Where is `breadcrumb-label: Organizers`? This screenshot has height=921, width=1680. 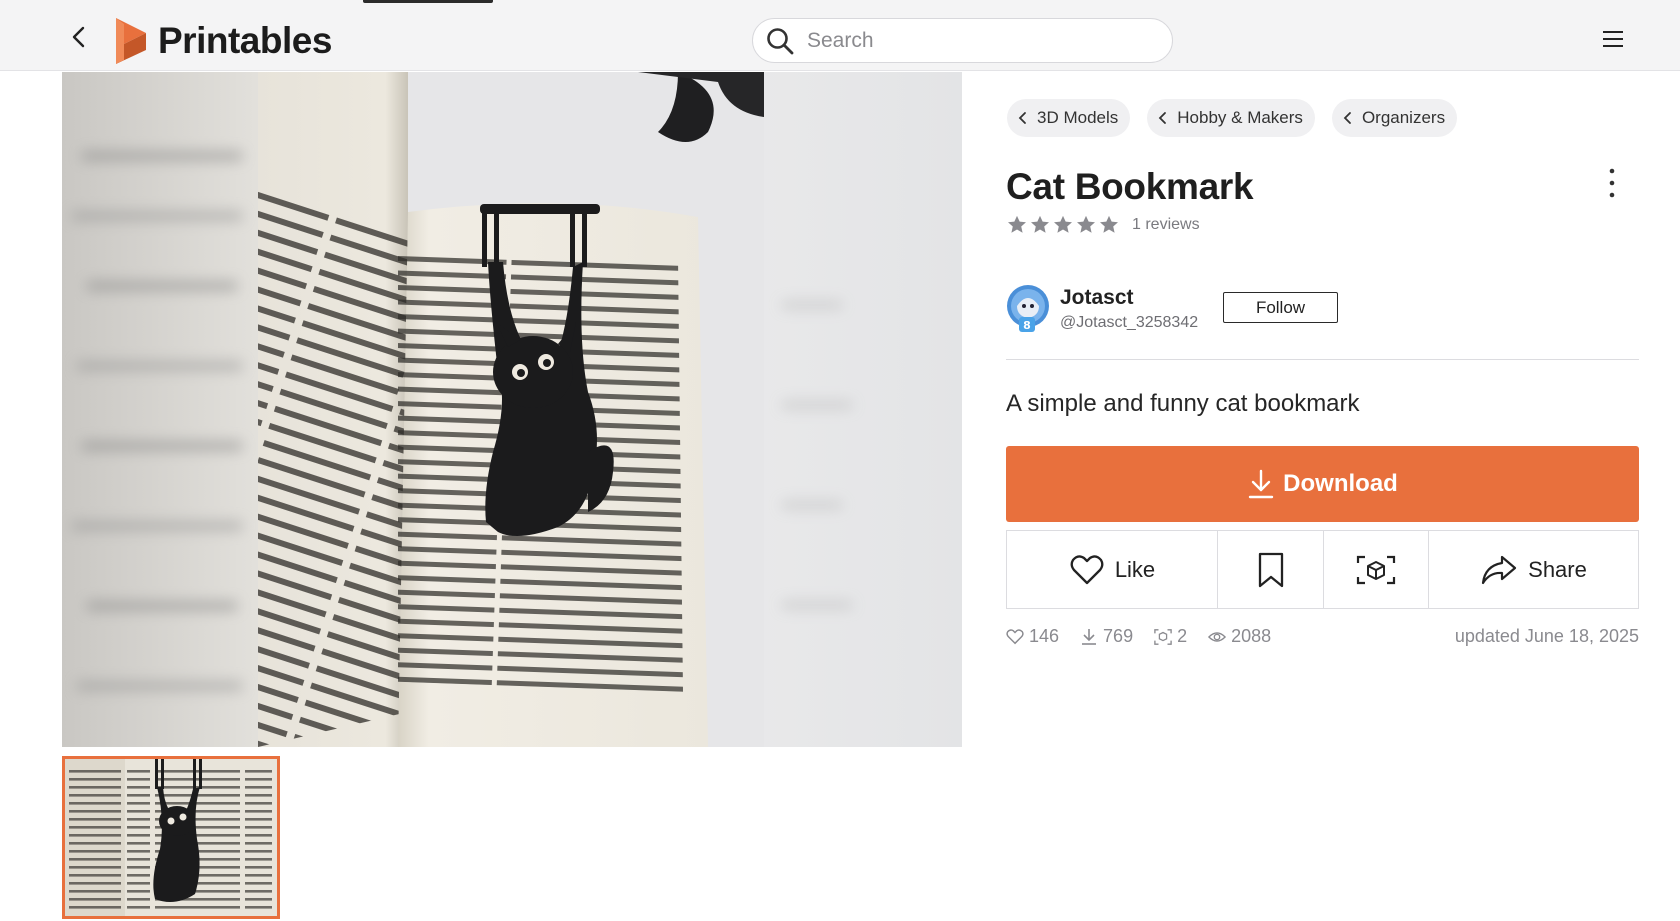 breadcrumb-label: Organizers is located at coordinates (1403, 117).